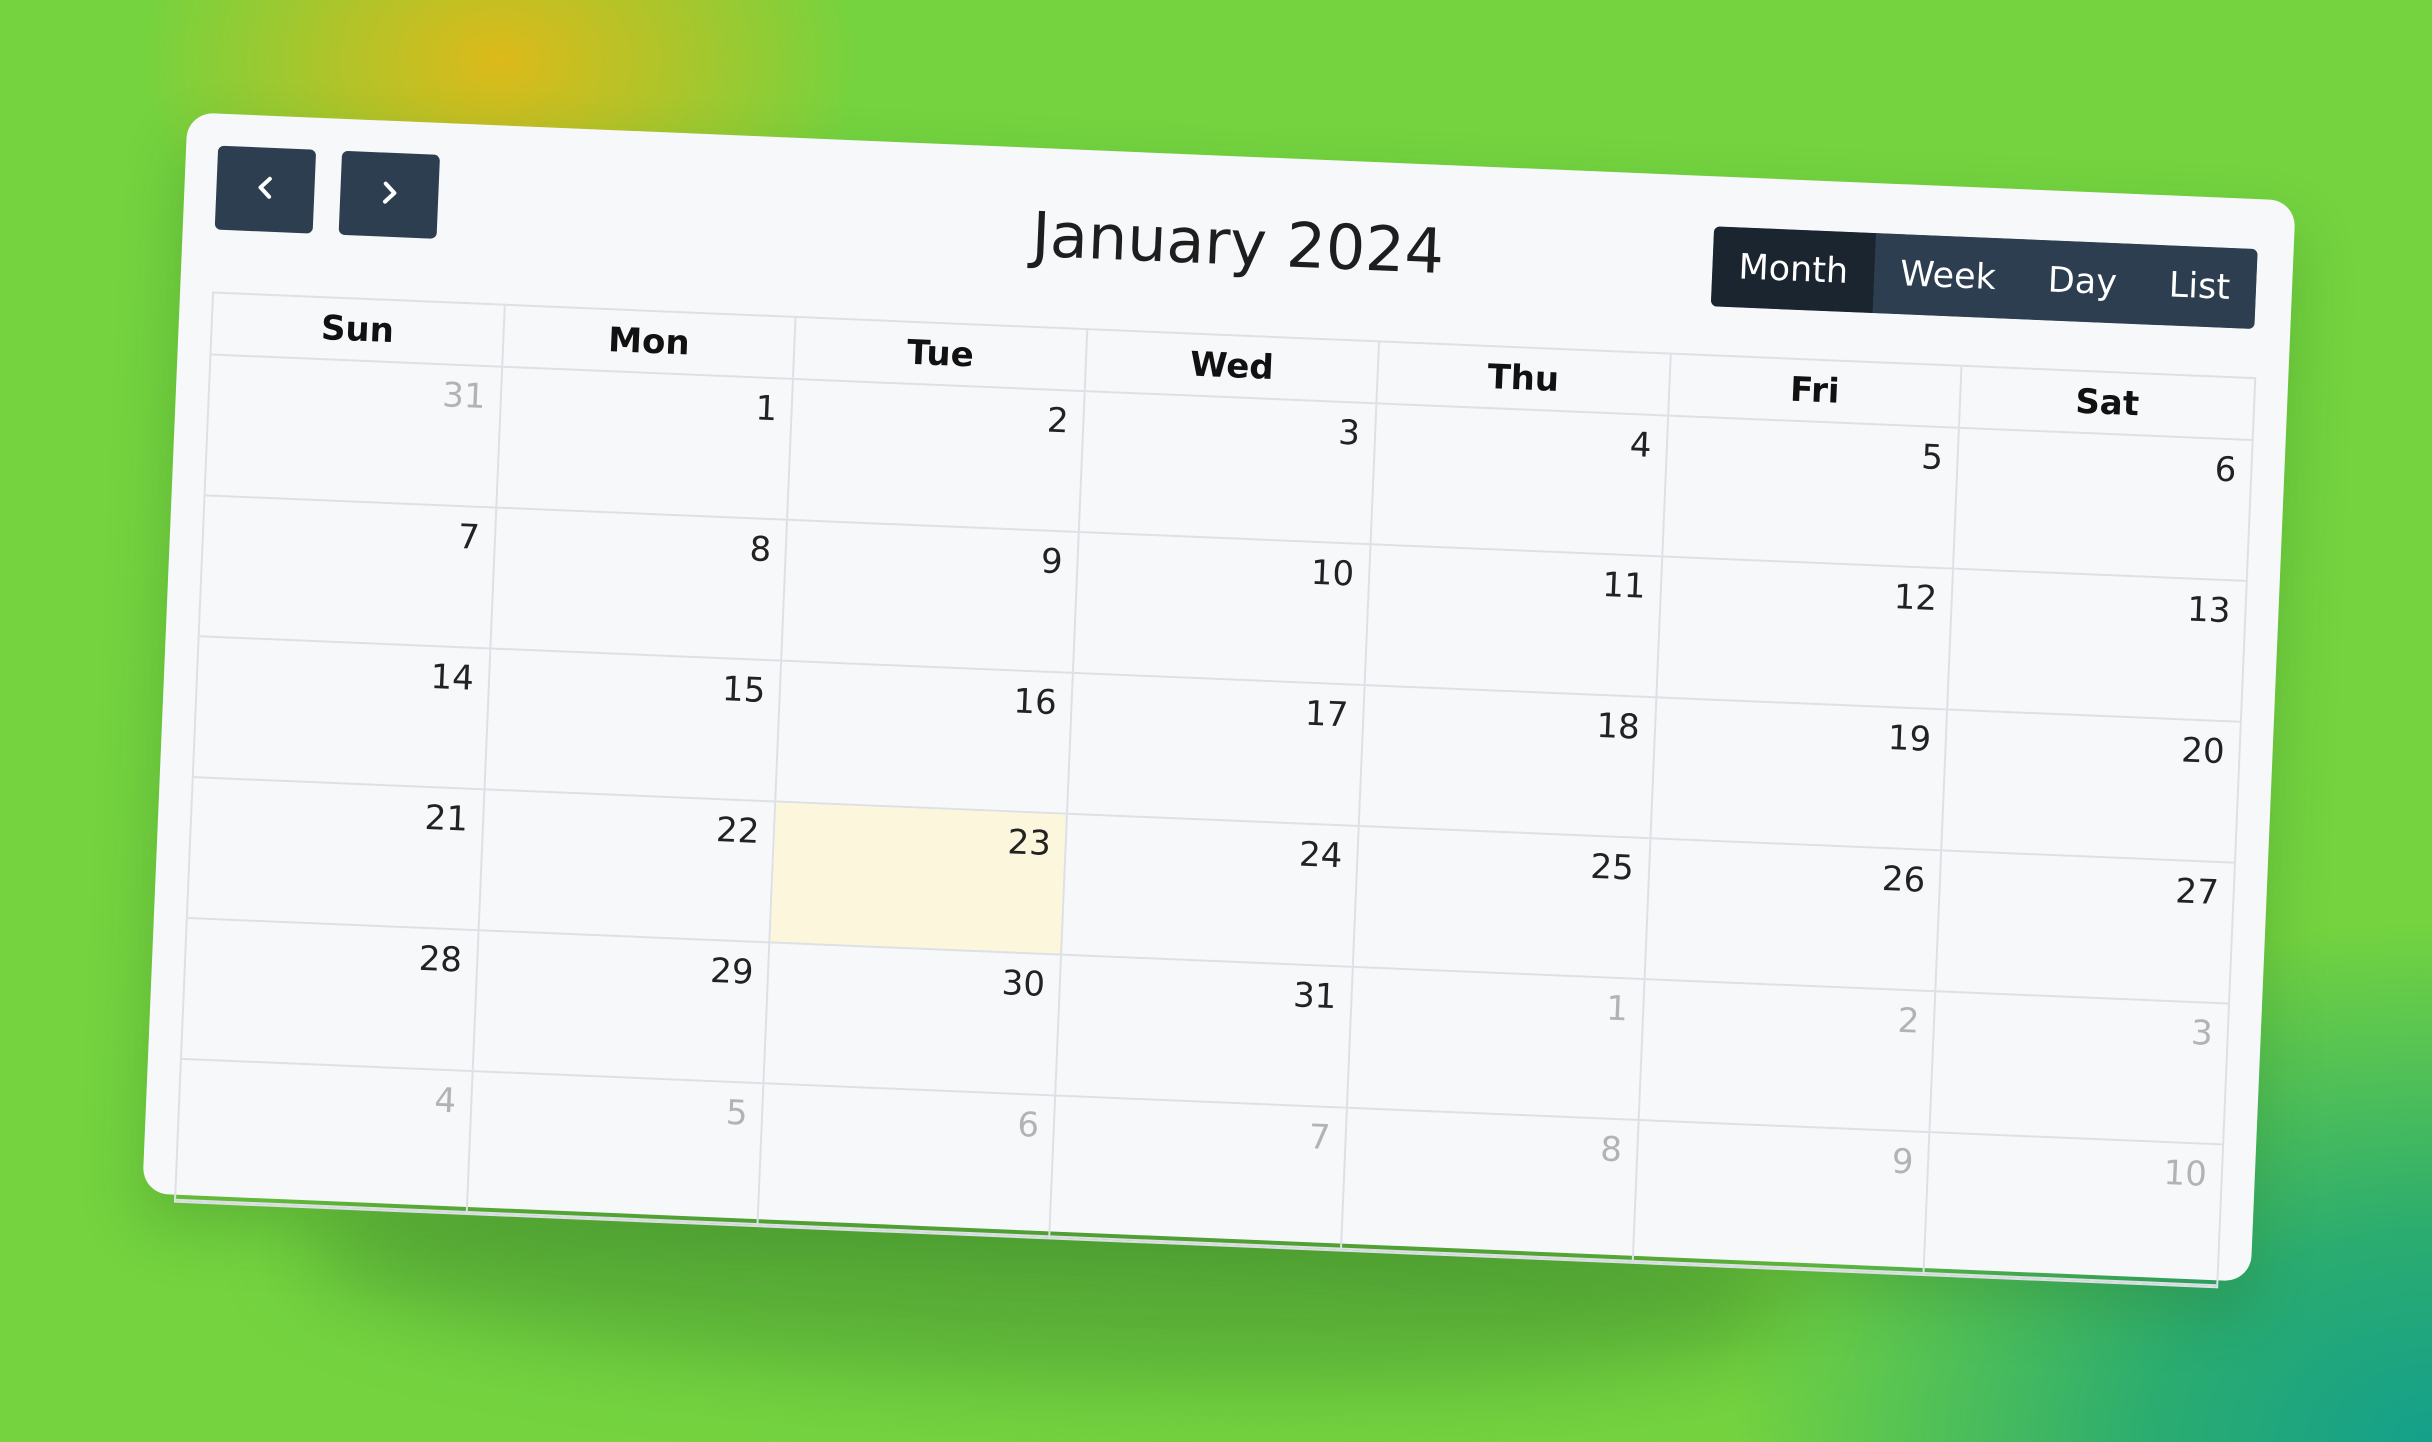  What do you see at coordinates (744, 690) in the screenshot?
I see `day-number: 15` at bounding box center [744, 690].